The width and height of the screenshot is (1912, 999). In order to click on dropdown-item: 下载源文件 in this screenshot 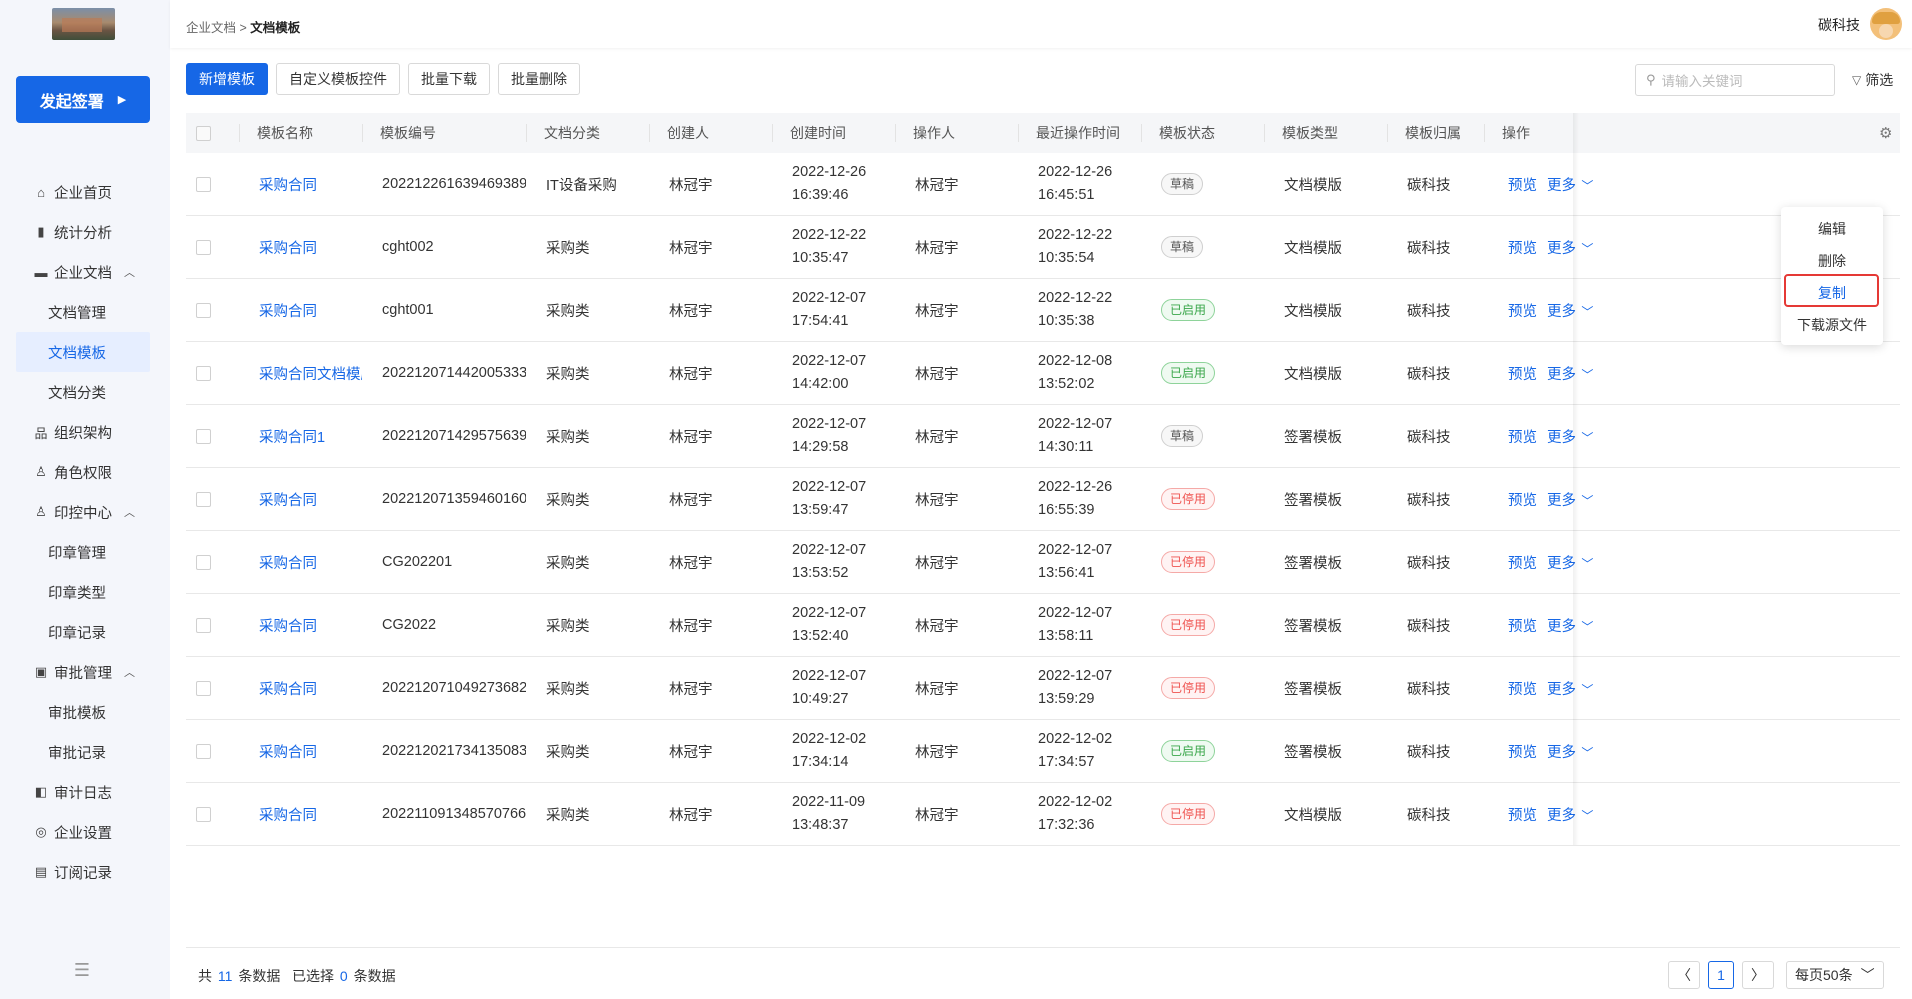, I will do `click(1832, 325)`.